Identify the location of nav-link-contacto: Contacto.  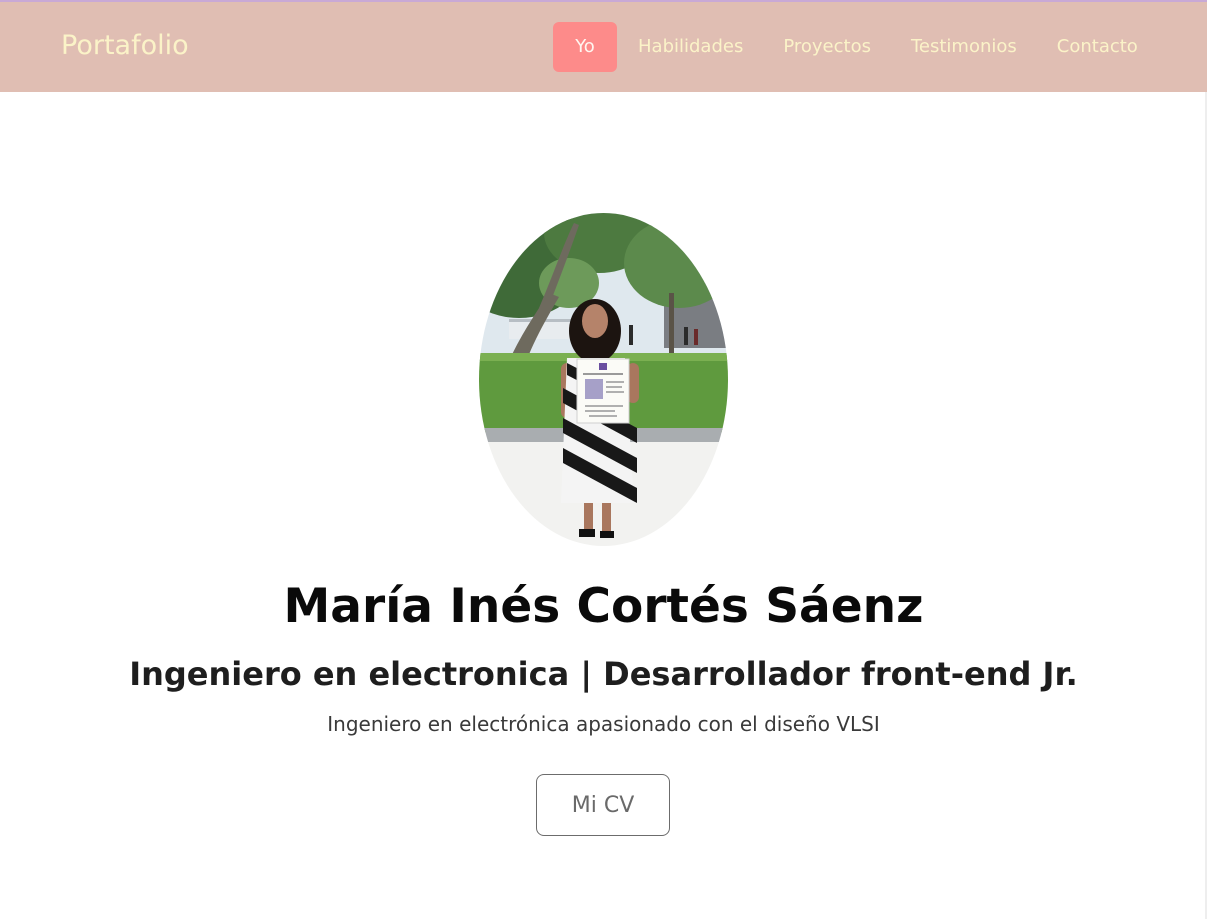
(1097, 47).